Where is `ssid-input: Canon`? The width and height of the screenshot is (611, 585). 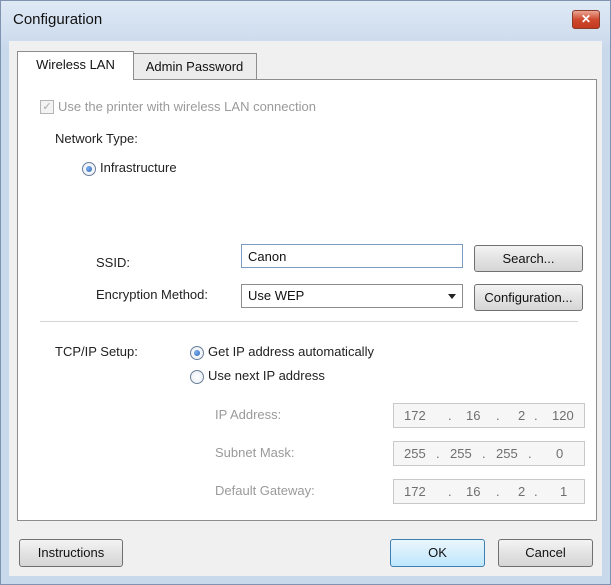 ssid-input: Canon is located at coordinates (352, 256).